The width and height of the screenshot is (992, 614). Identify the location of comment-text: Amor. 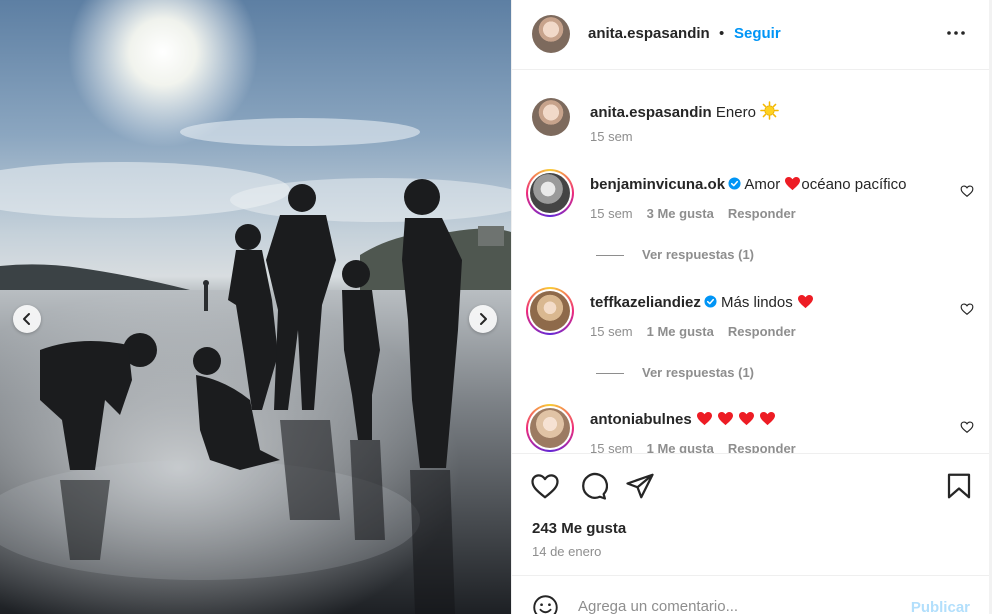
(762, 184).